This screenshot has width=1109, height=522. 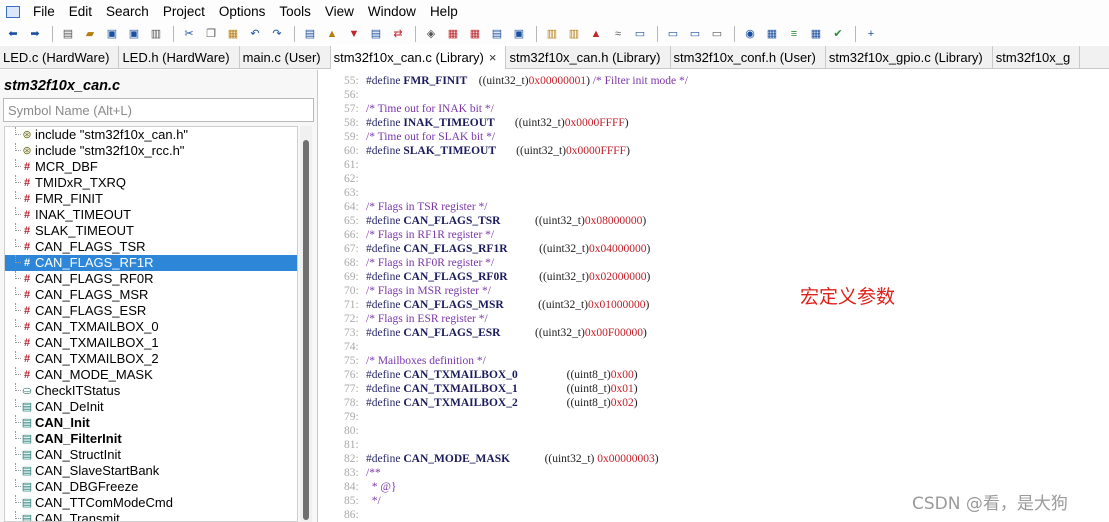 I want to click on include-icon: ⊛, so click(x=27, y=135).